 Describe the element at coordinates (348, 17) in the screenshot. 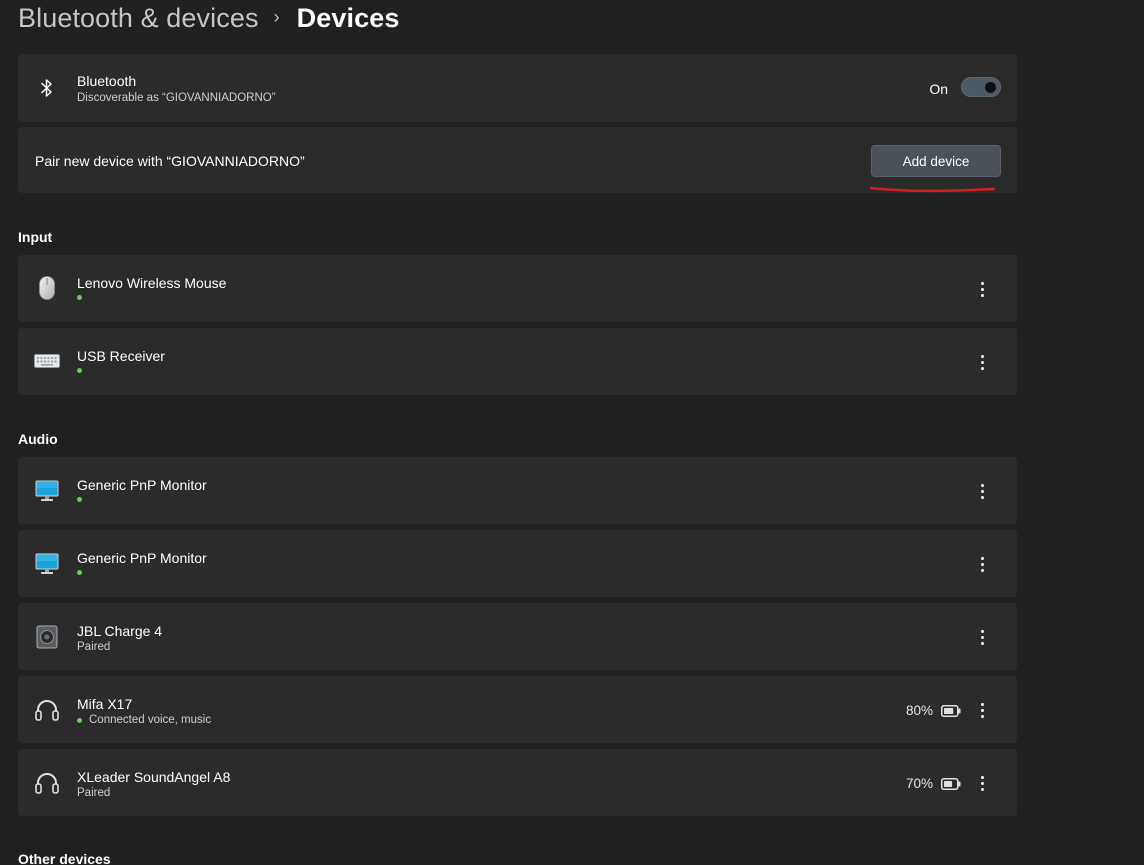

I see `page-title: Devices` at that location.